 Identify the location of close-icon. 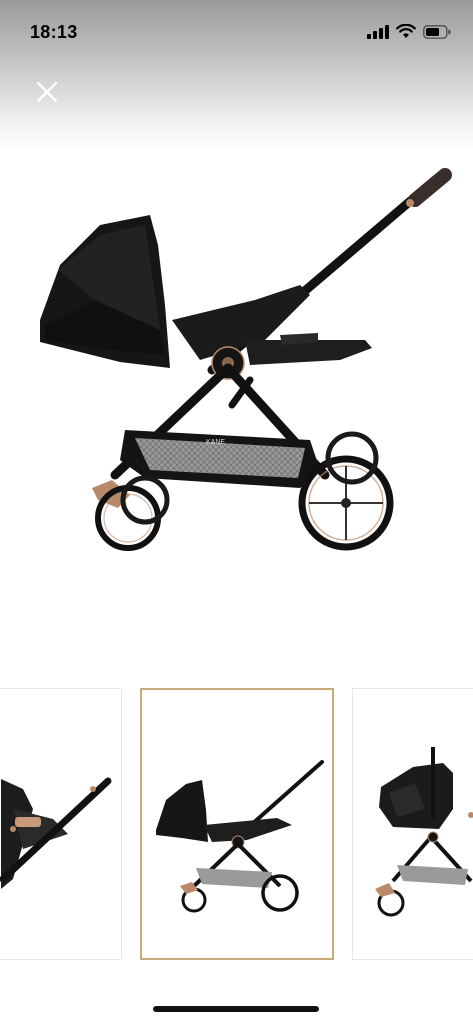
(47, 92).